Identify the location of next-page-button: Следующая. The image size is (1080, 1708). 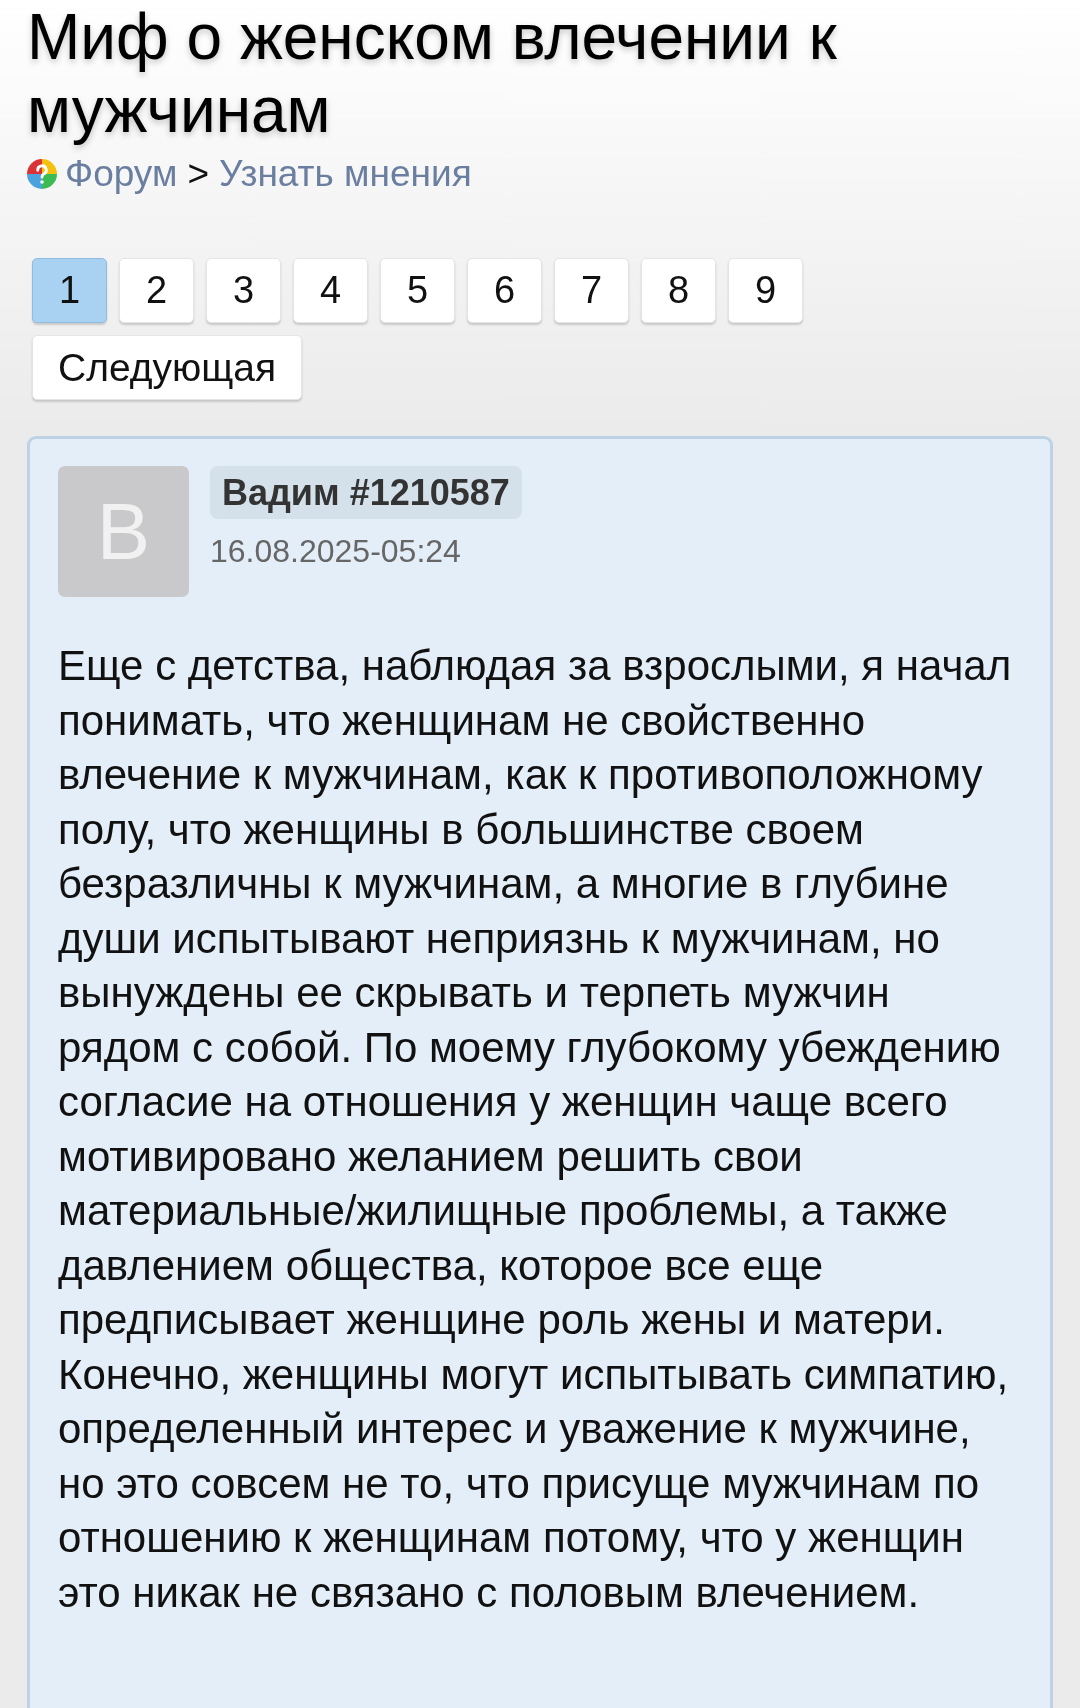
(167, 367).